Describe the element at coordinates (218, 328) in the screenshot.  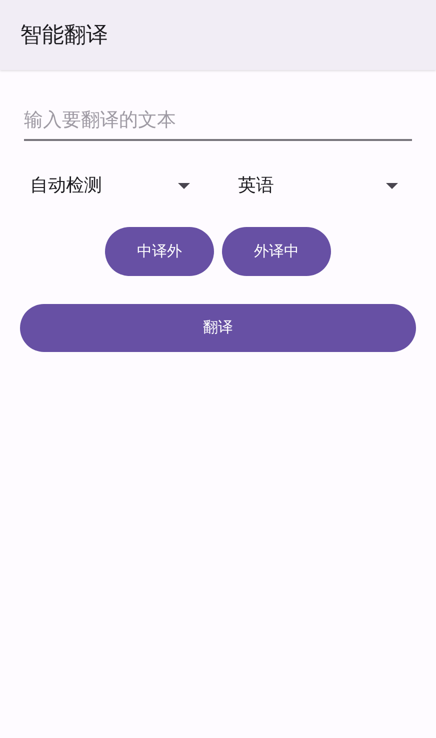
I see `translate-button: 翻译` at that location.